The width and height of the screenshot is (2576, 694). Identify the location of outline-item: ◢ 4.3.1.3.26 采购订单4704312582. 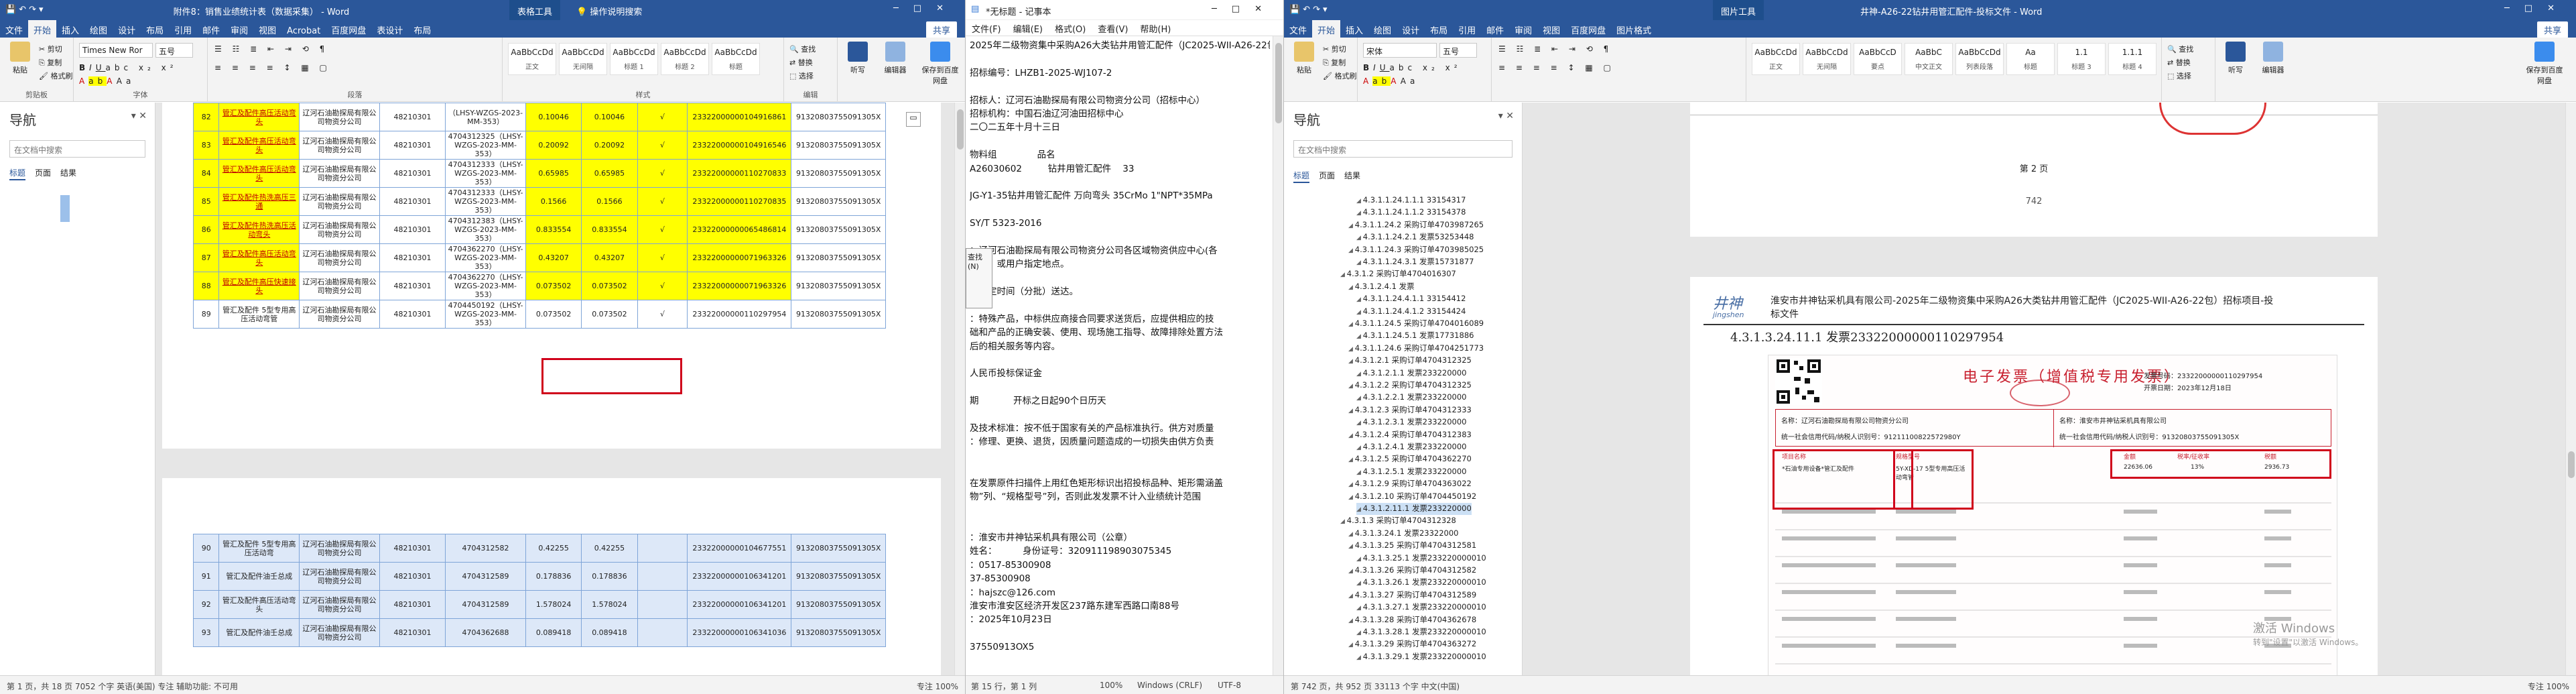
(1412, 571).